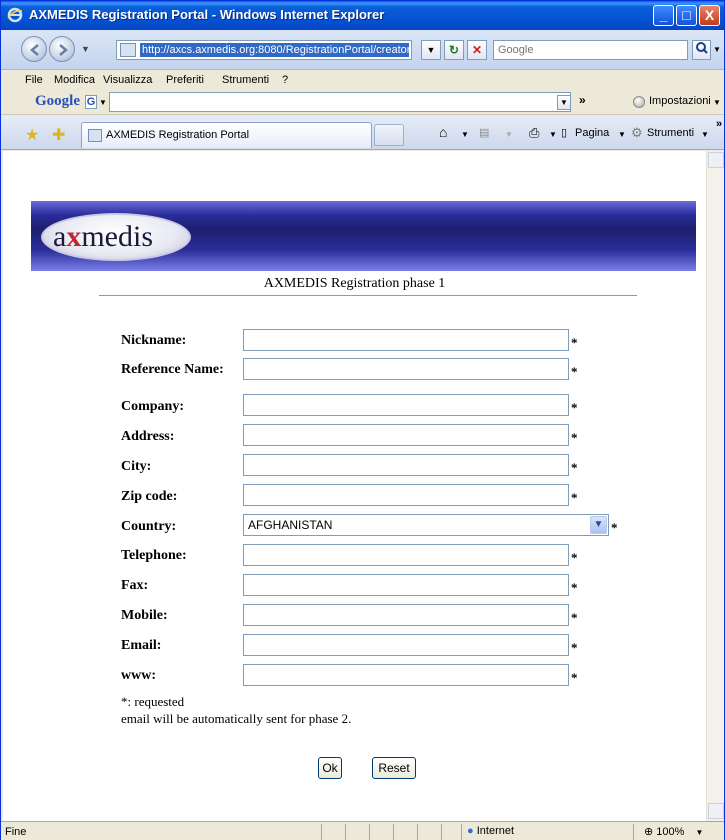 The image size is (725, 840). Describe the element at coordinates (172, 369) in the screenshot. I see `reference-name-label: Reference Name:` at that location.